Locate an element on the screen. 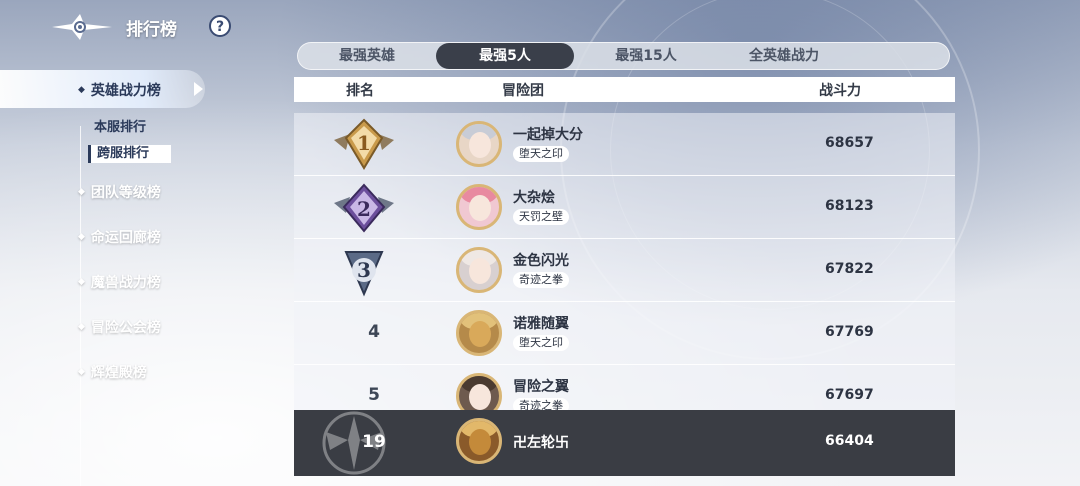 This screenshot has height=486, width=1080. player-name: 金色闪光 is located at coordinates (541, 261).